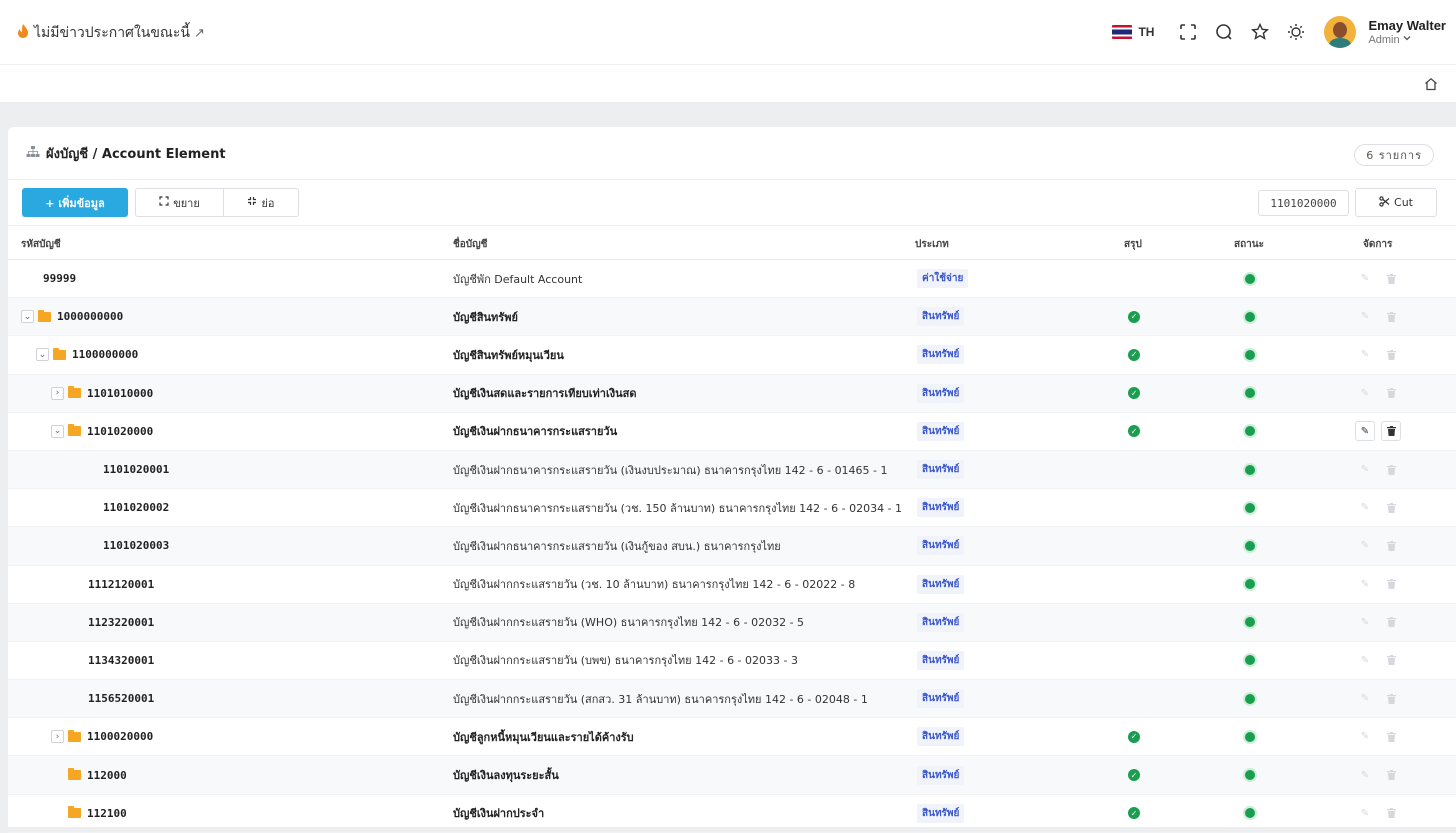 The width and height of the screenshot is (1456, 833). Describe the element at coordinates (89, 774) in the screenshot. I see `account-code-cell: 112000` at that location.